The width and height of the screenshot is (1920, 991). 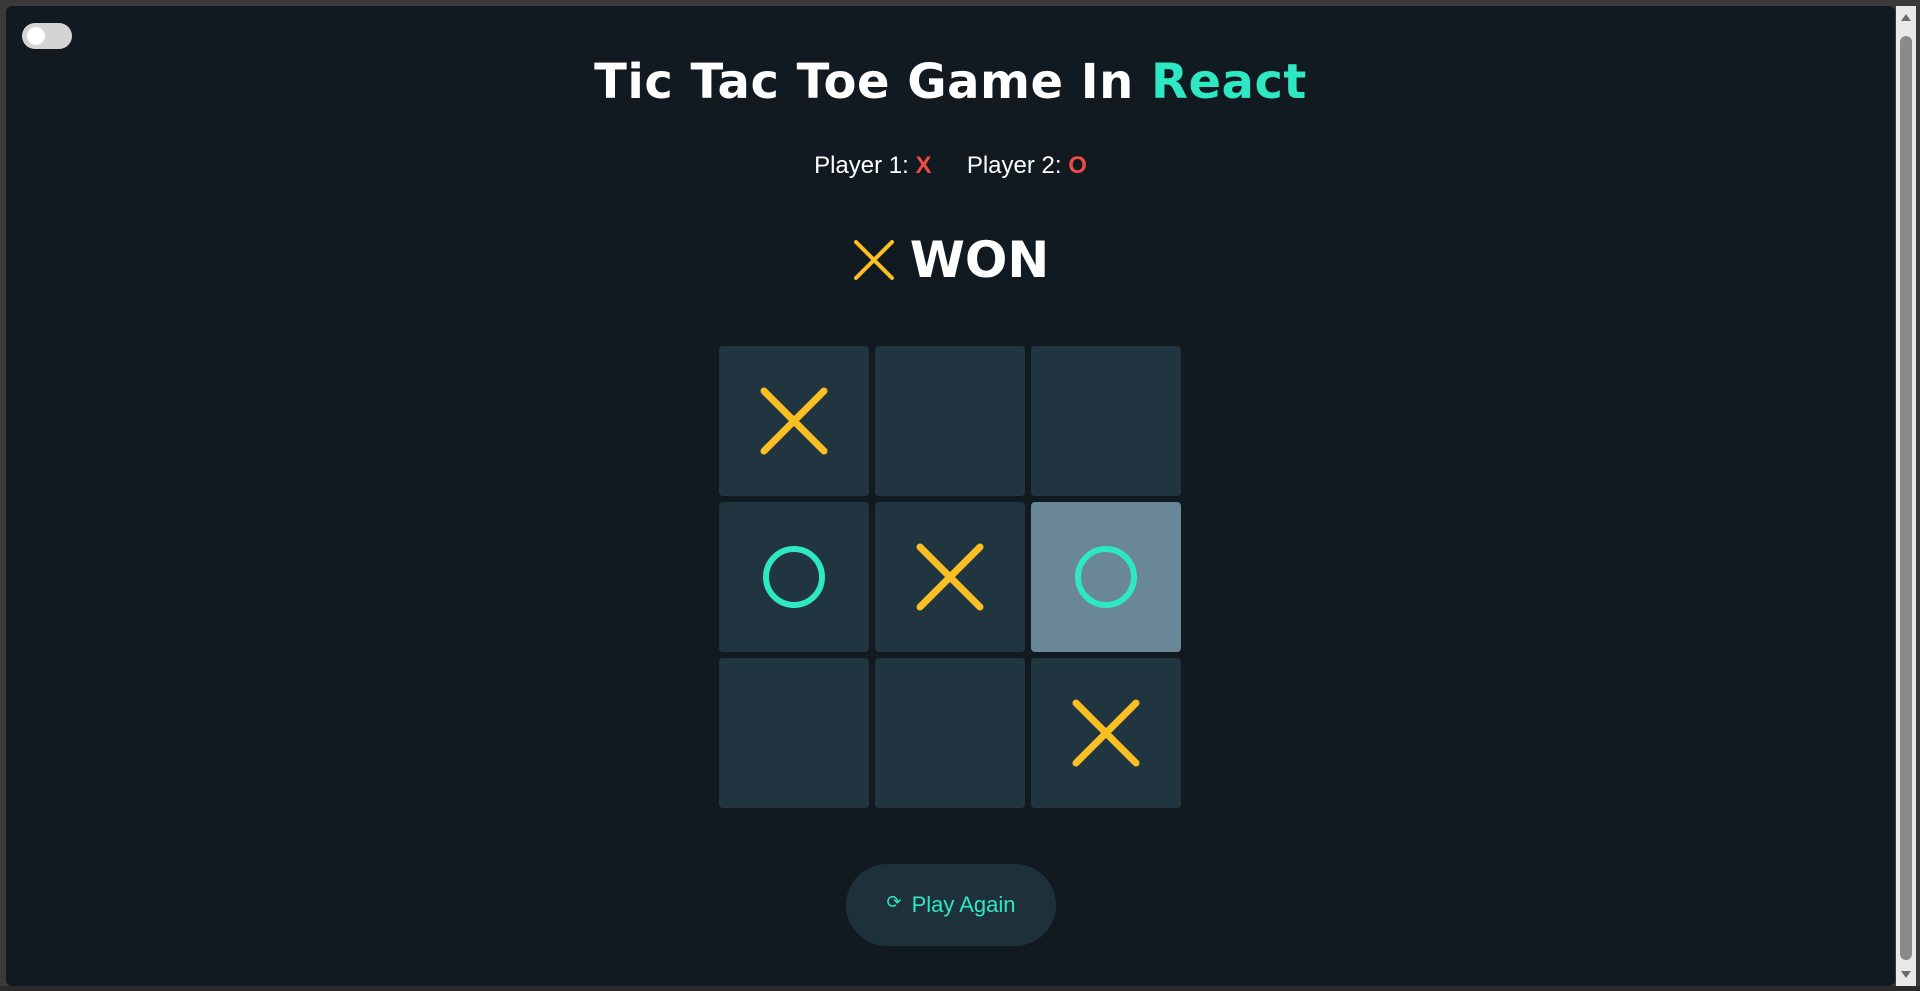 I want to click on game-board, so click(x=953, y=580).